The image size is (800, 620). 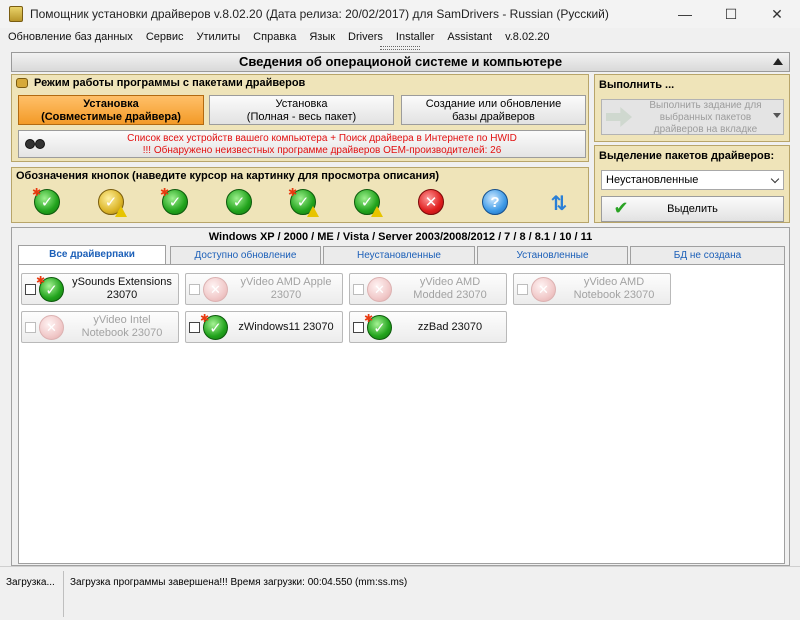 What do you see at coordinates (165, 37) in the screenshot?
I see `menu-service: Сервис` at bounding box center [165, 37].